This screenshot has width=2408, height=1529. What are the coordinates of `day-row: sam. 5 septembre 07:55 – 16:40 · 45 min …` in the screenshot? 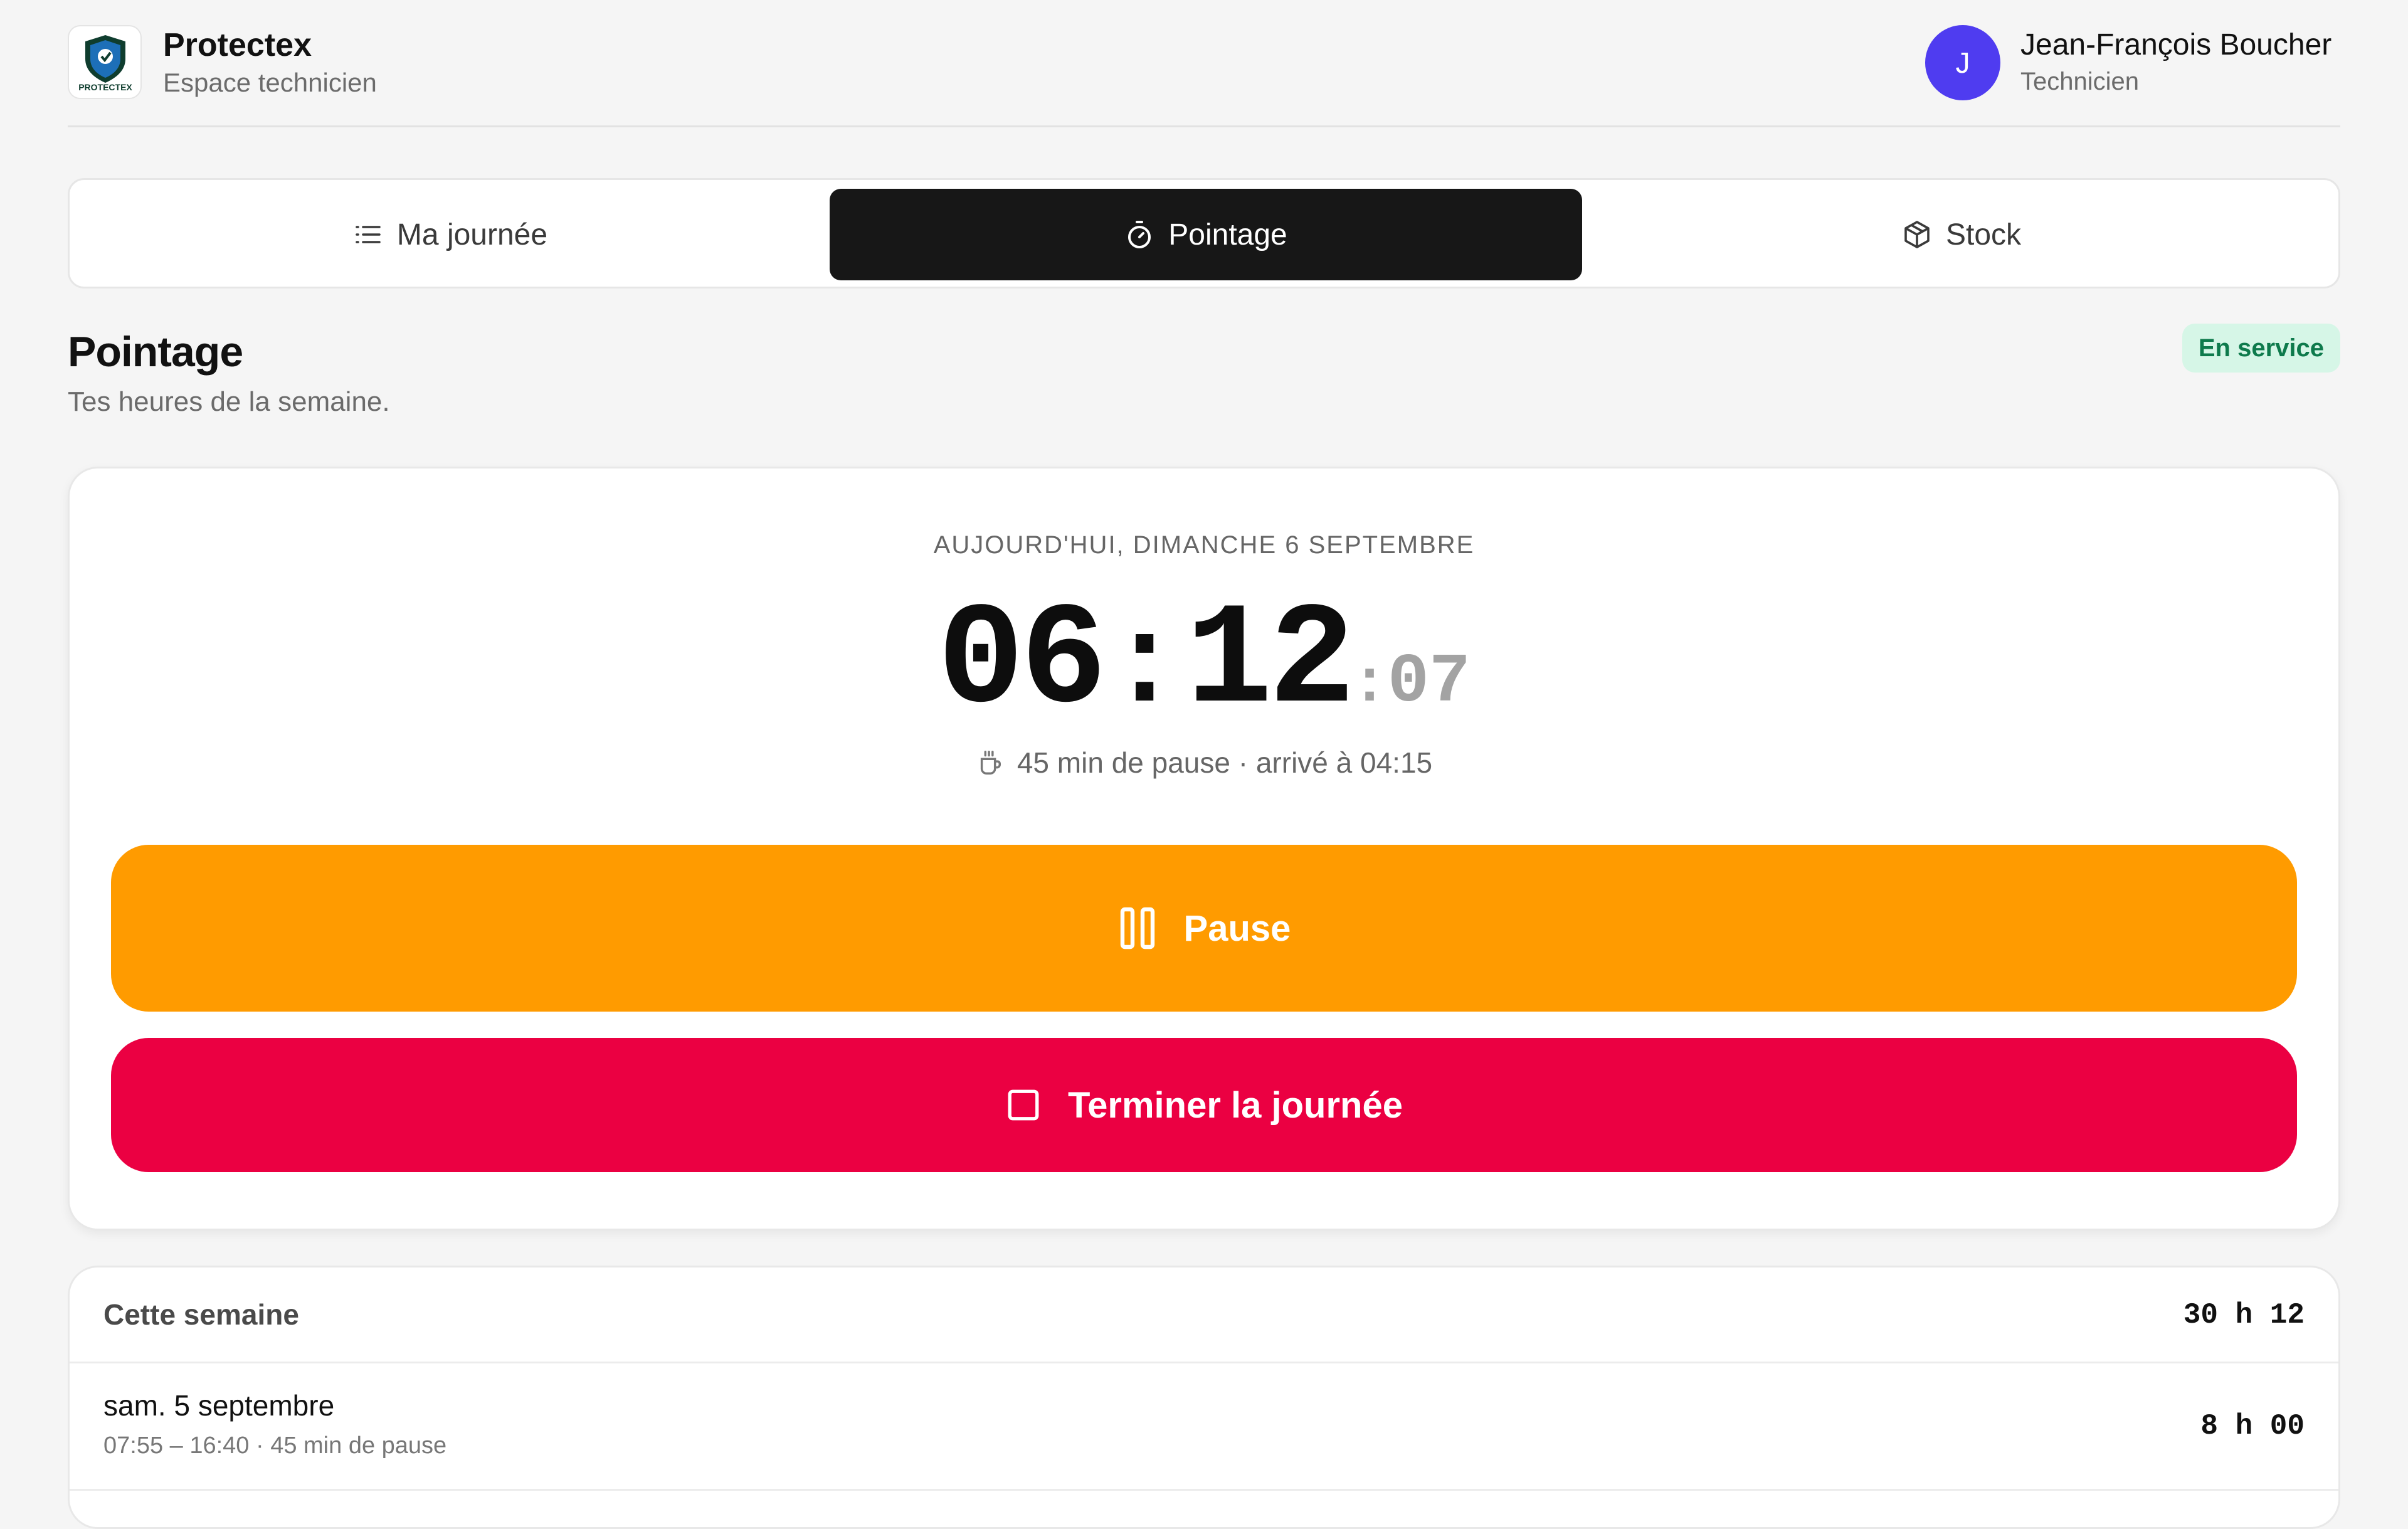 It's located at (1204, 1427).